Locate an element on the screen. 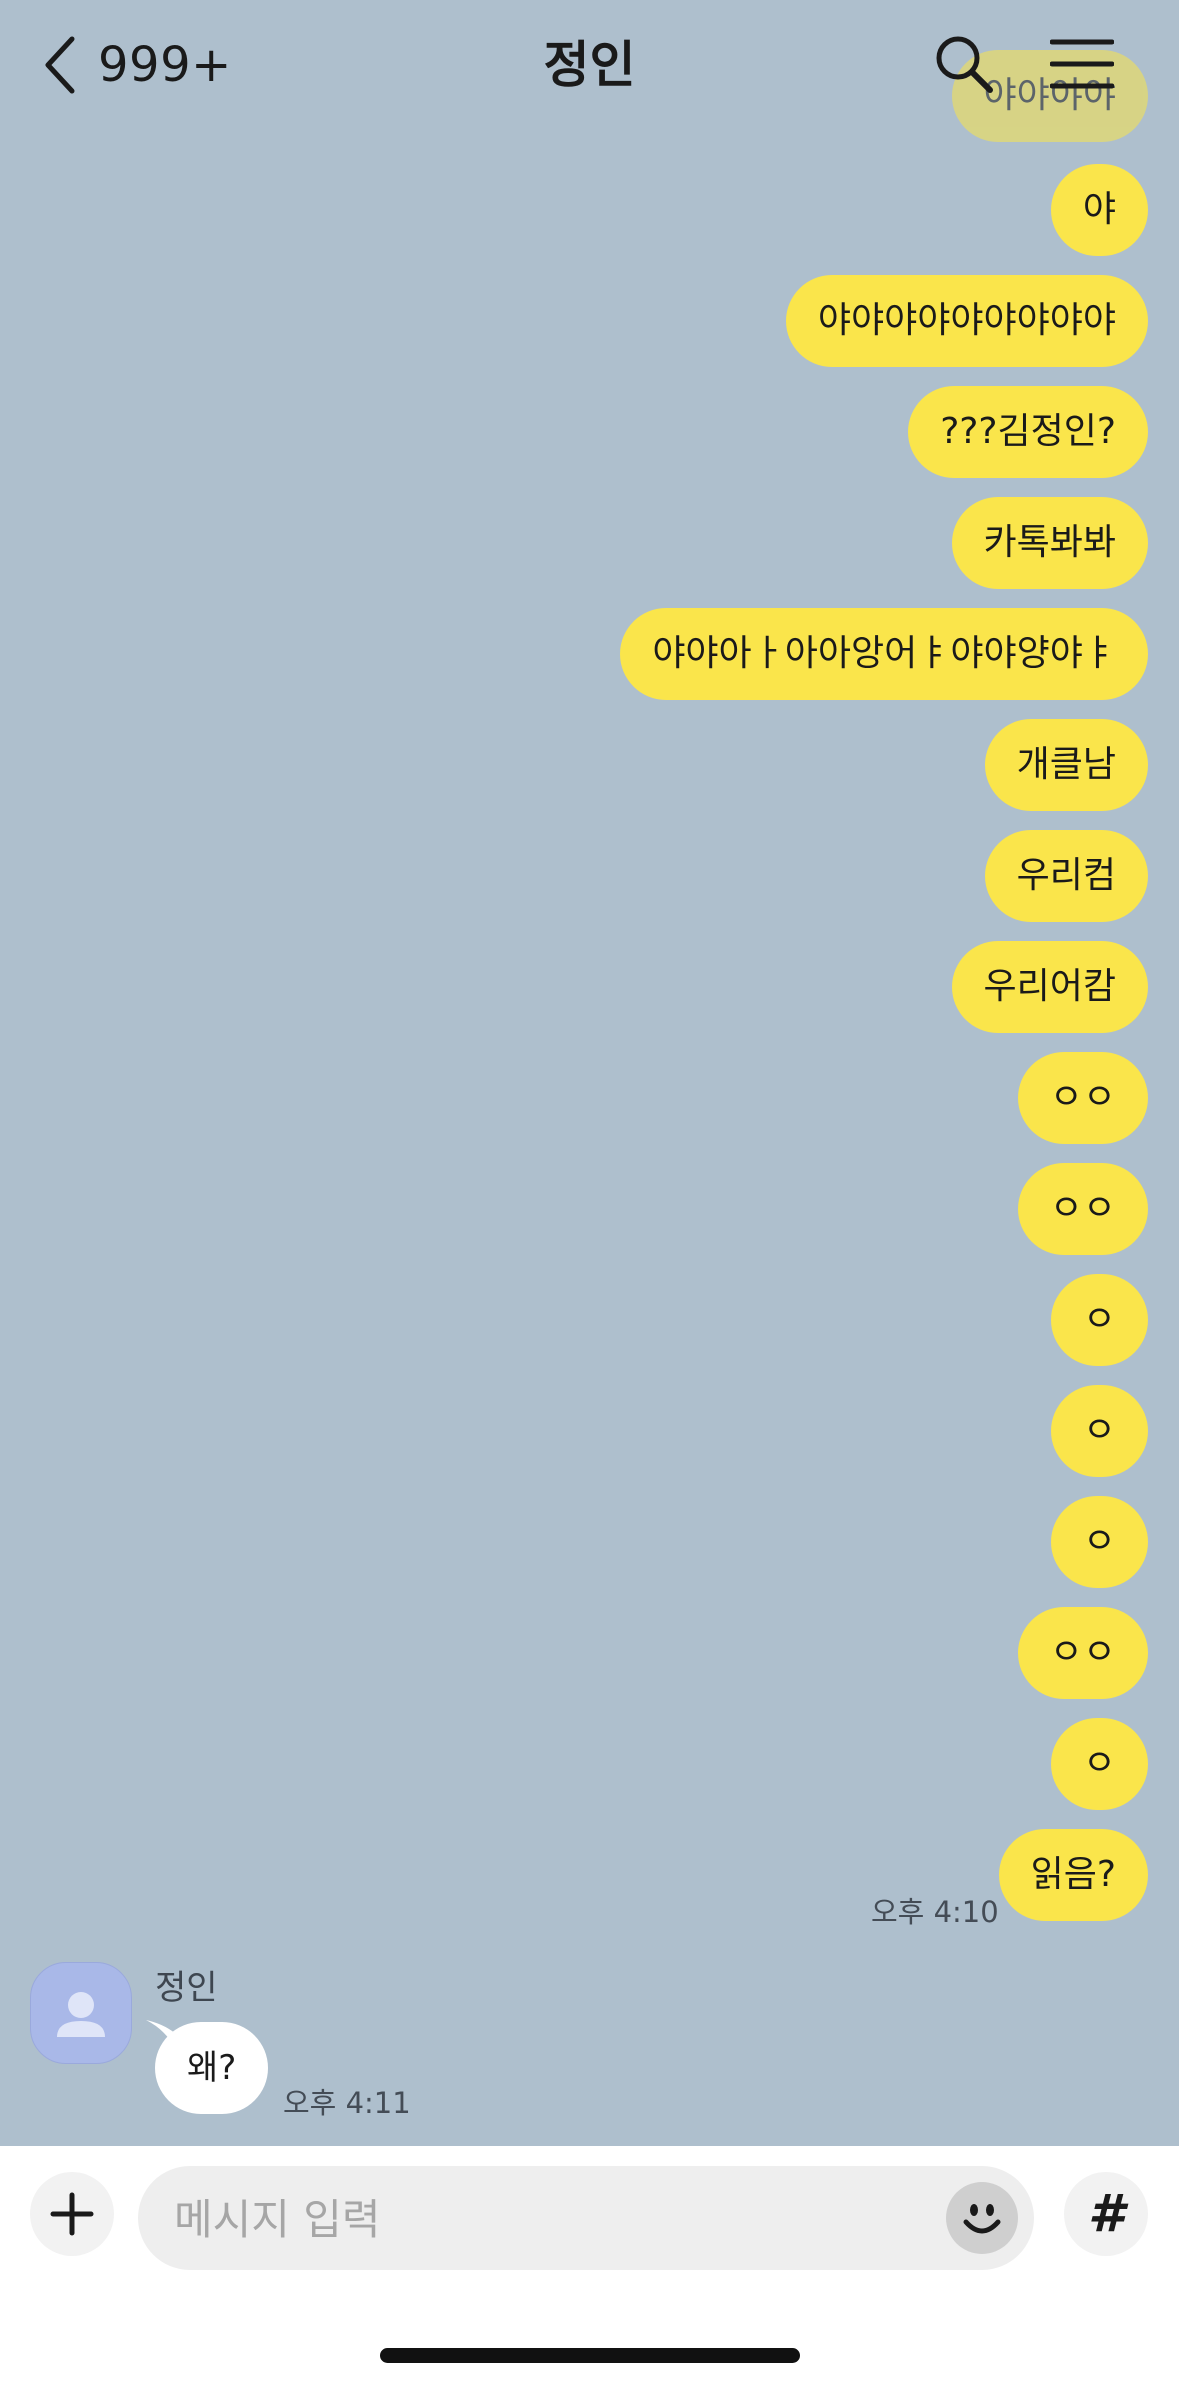 This screenshot has width=1179, height=2393. outgoing-message: 우리어캄 is located at coordinates (1049, 987).